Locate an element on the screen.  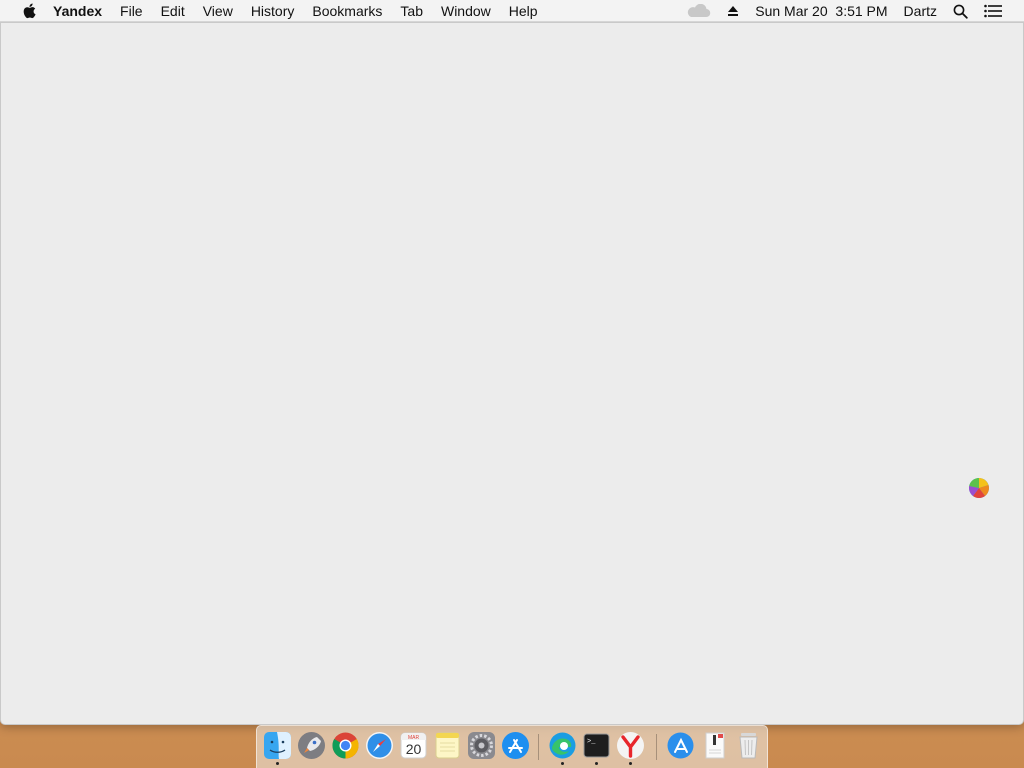
dock-launchpad is located at coordinates (311, 745).